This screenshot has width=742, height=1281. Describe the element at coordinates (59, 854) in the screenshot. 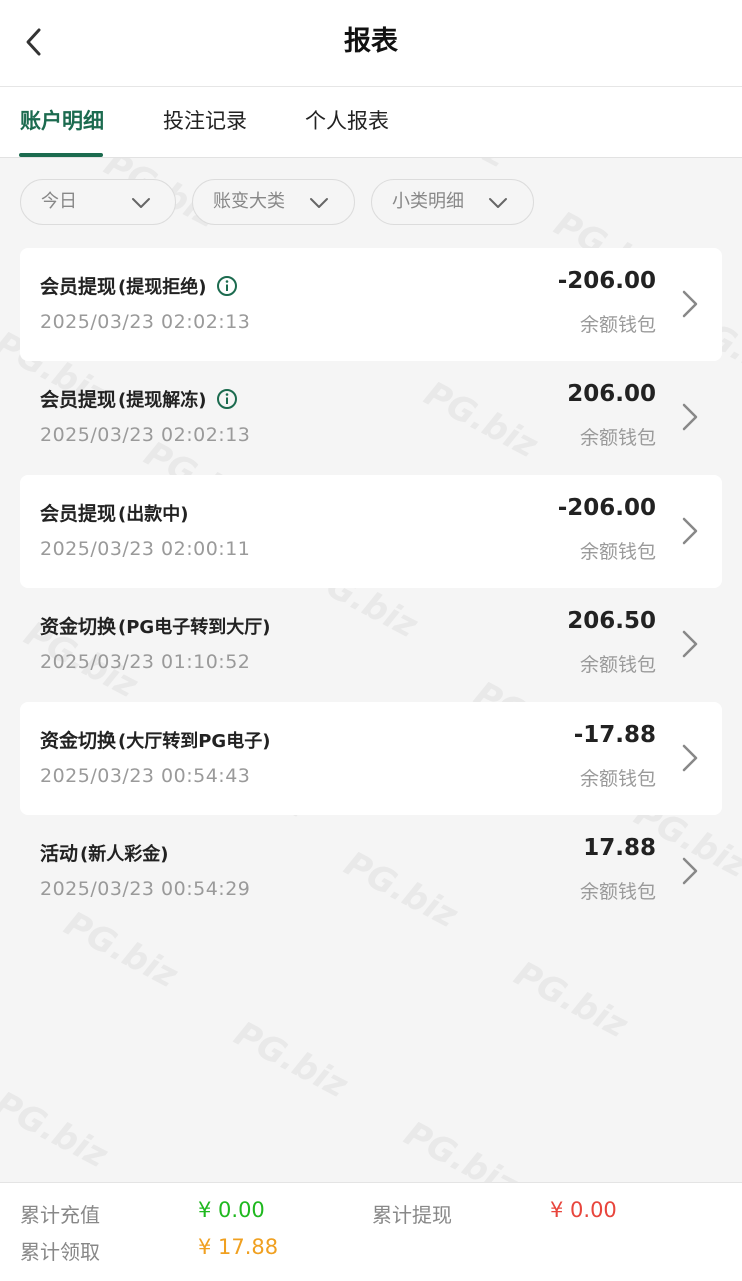

I see `record-title: 活动` at that location.